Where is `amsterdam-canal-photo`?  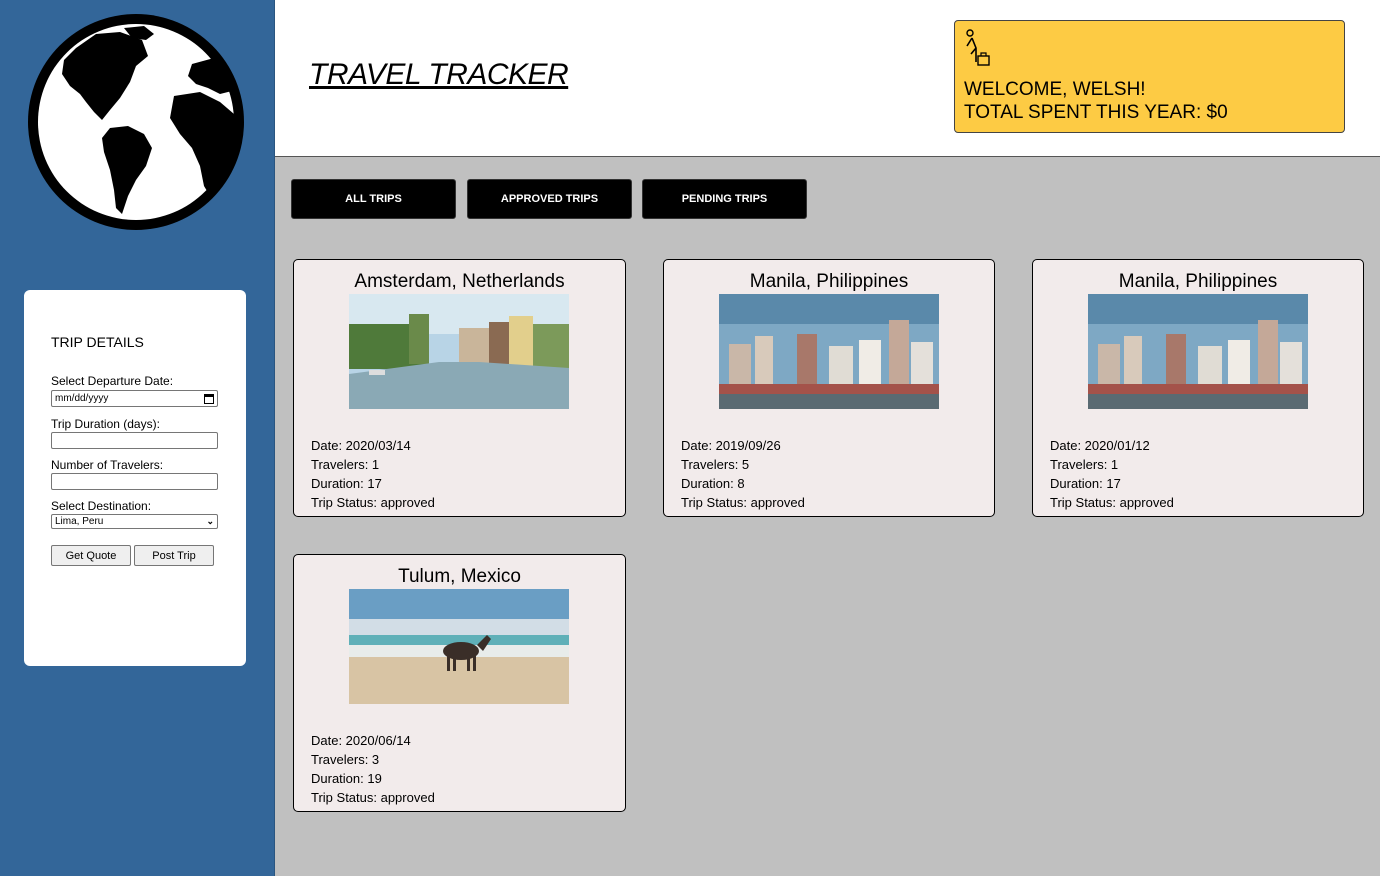 amsterdam-canal-photo is located at coordinates (459, 351).